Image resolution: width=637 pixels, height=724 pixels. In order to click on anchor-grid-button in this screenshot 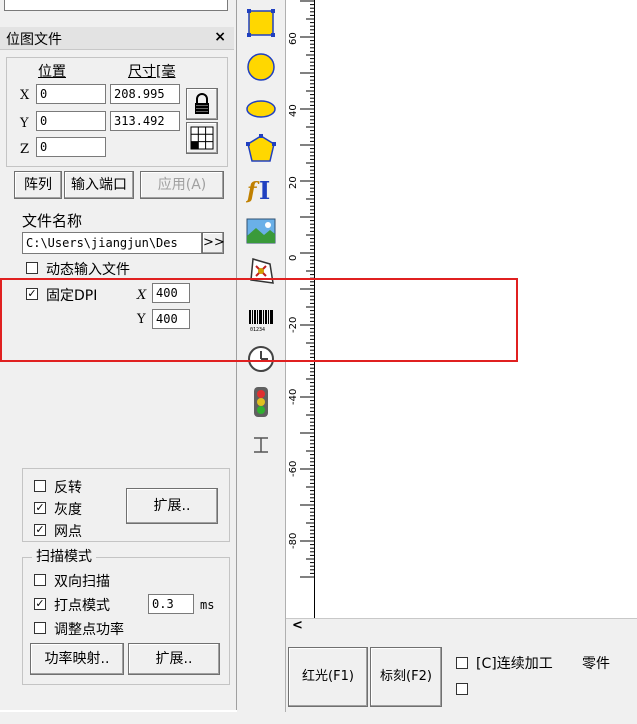, I will do `click(202, 138)`.